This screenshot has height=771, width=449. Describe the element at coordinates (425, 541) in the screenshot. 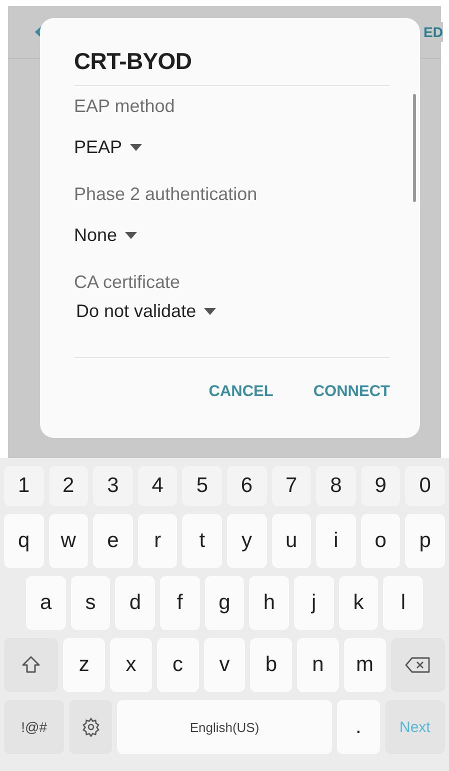

I see `letter-key: p` at that location.